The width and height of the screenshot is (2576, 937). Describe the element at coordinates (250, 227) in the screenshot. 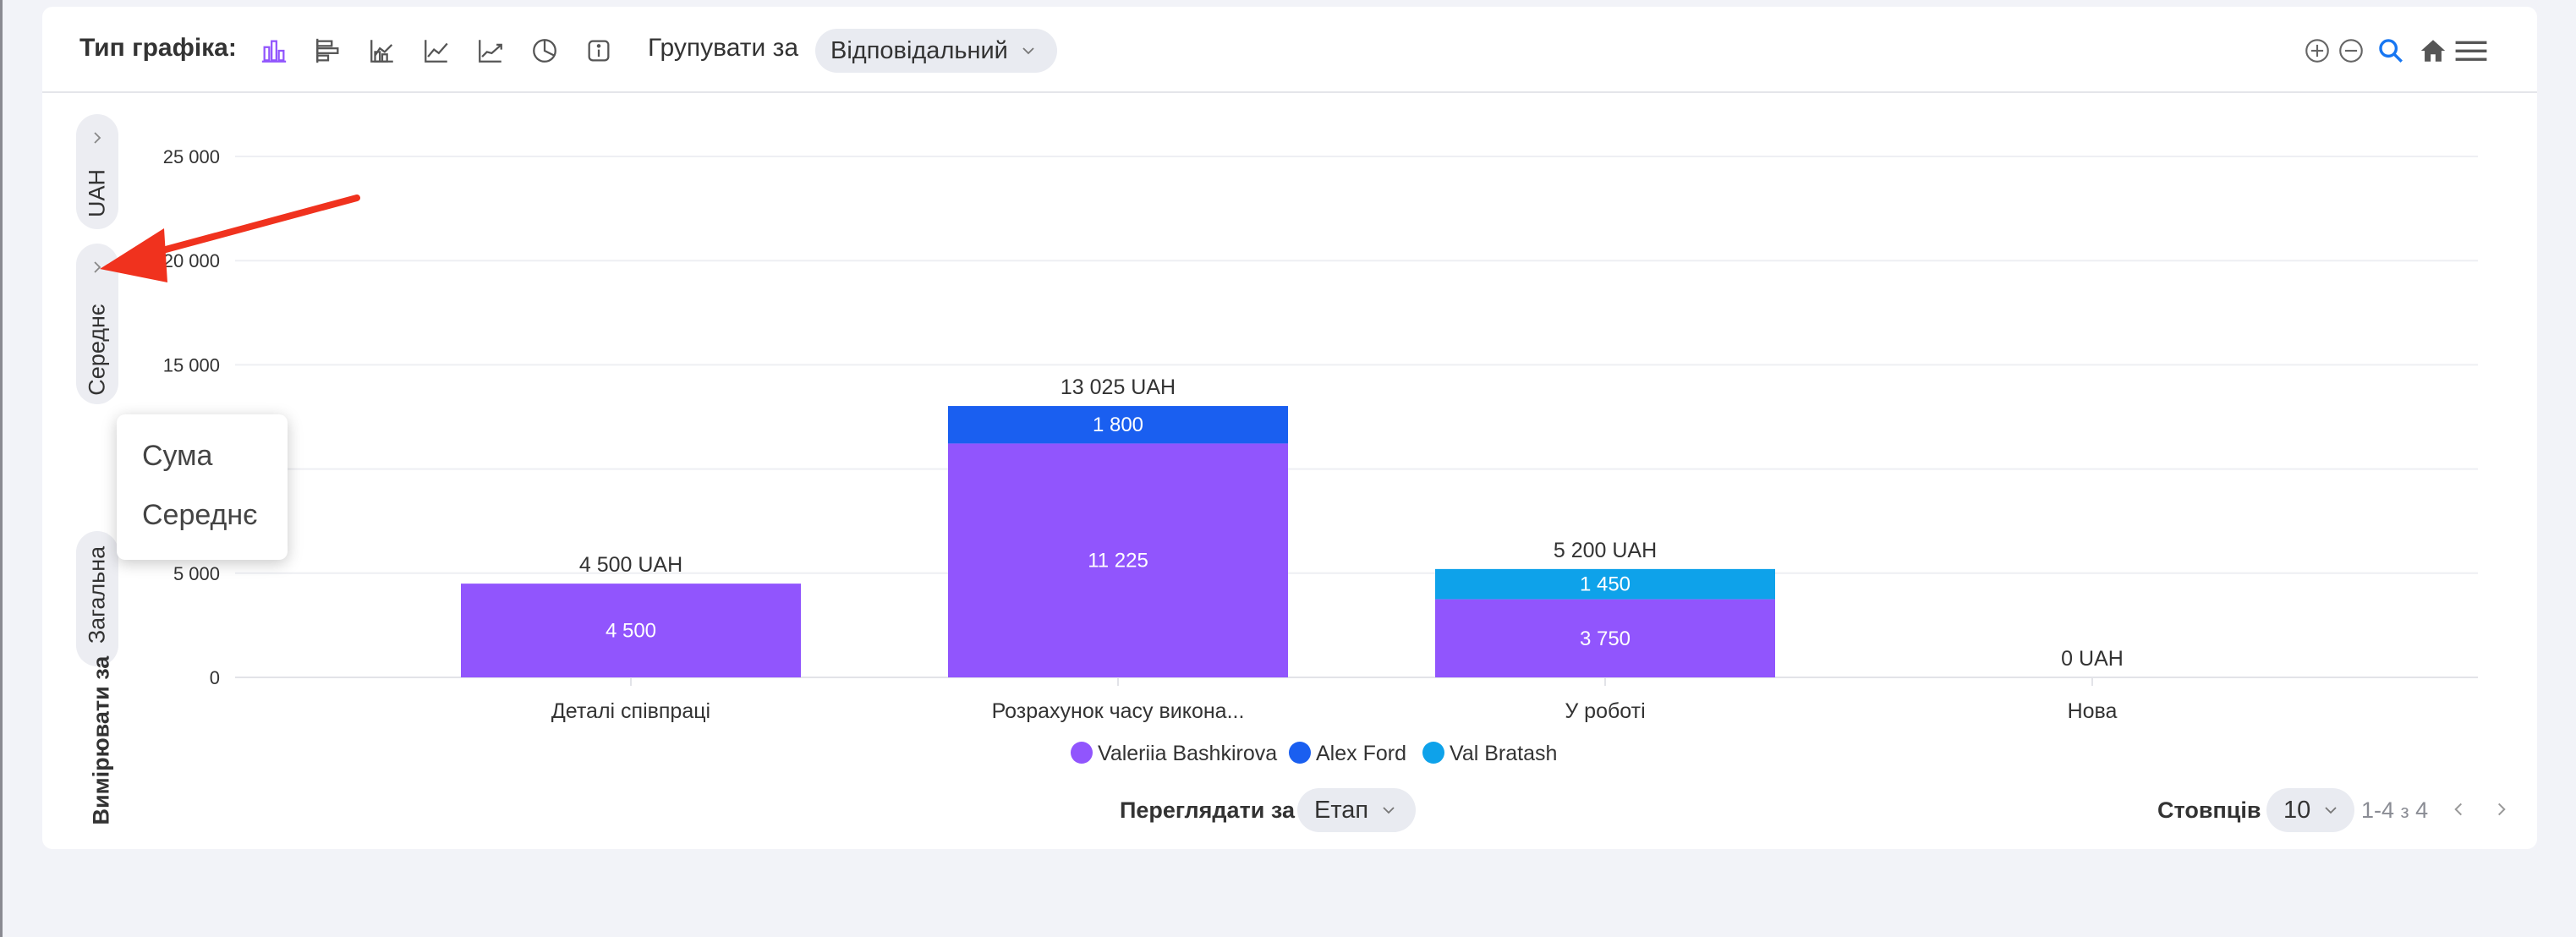

I see `annotation-arrow-shaft` at that location.